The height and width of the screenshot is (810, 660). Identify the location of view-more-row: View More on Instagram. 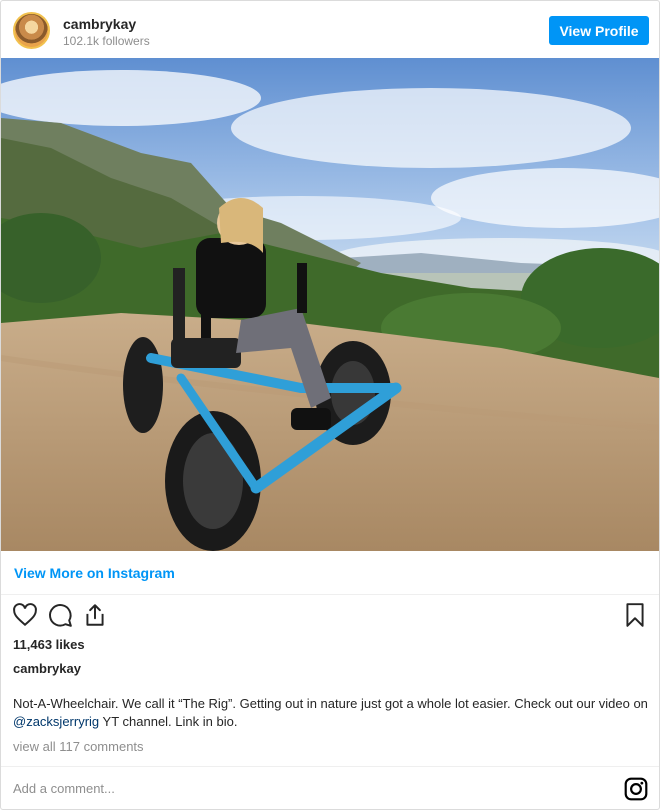
(330, 573).